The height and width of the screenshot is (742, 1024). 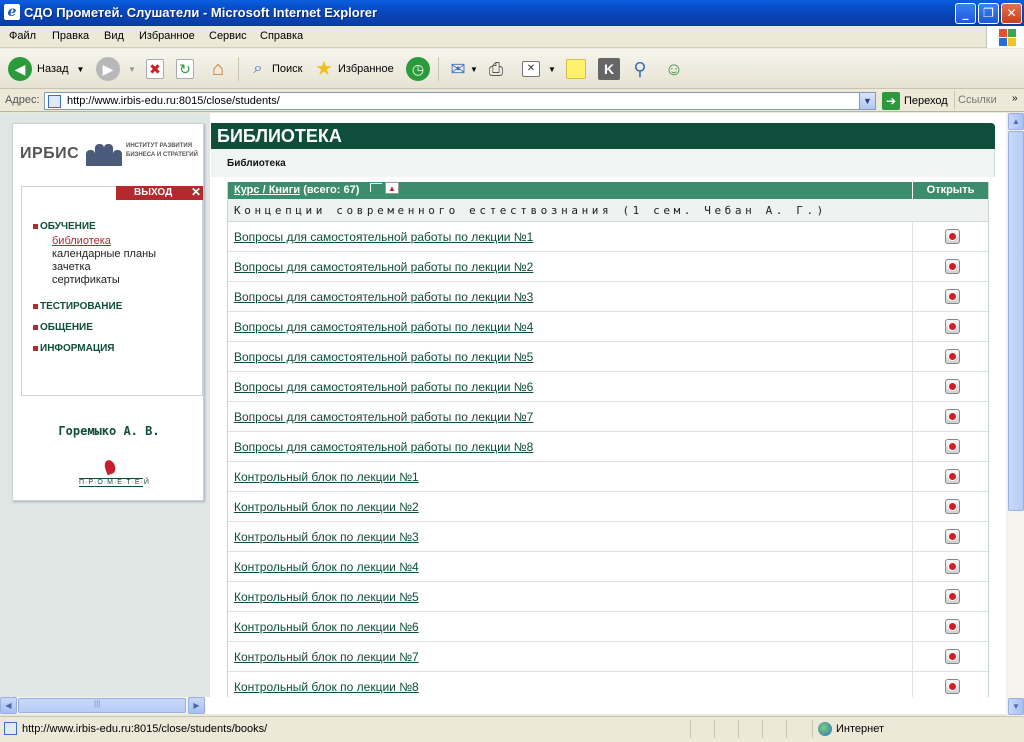 I want to click on favorites-button: ★ Избранное, so click(x=353, y=69).